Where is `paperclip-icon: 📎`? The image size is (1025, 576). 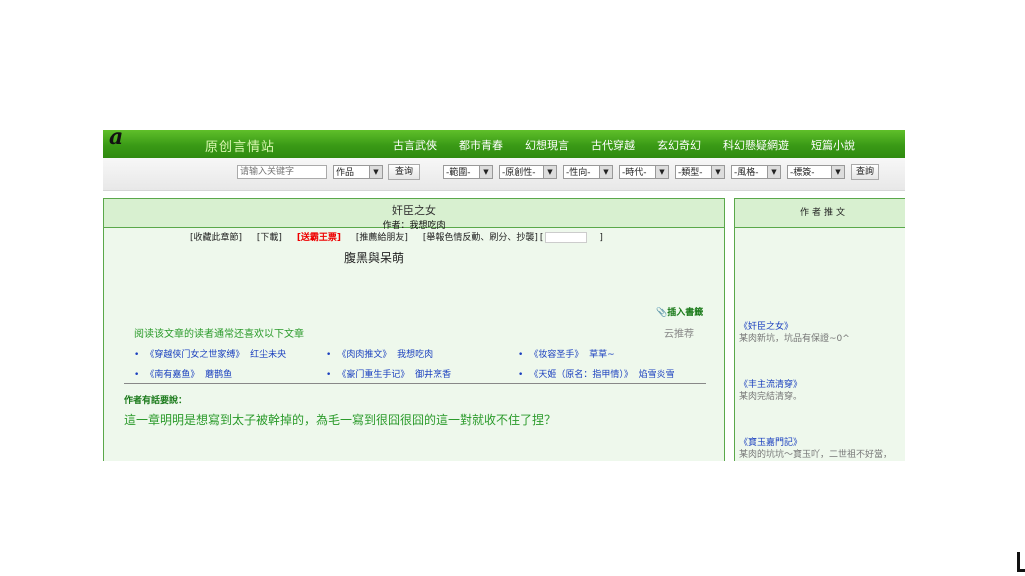
paperclip-icon: 📎 is located at coordinates (662, 313).